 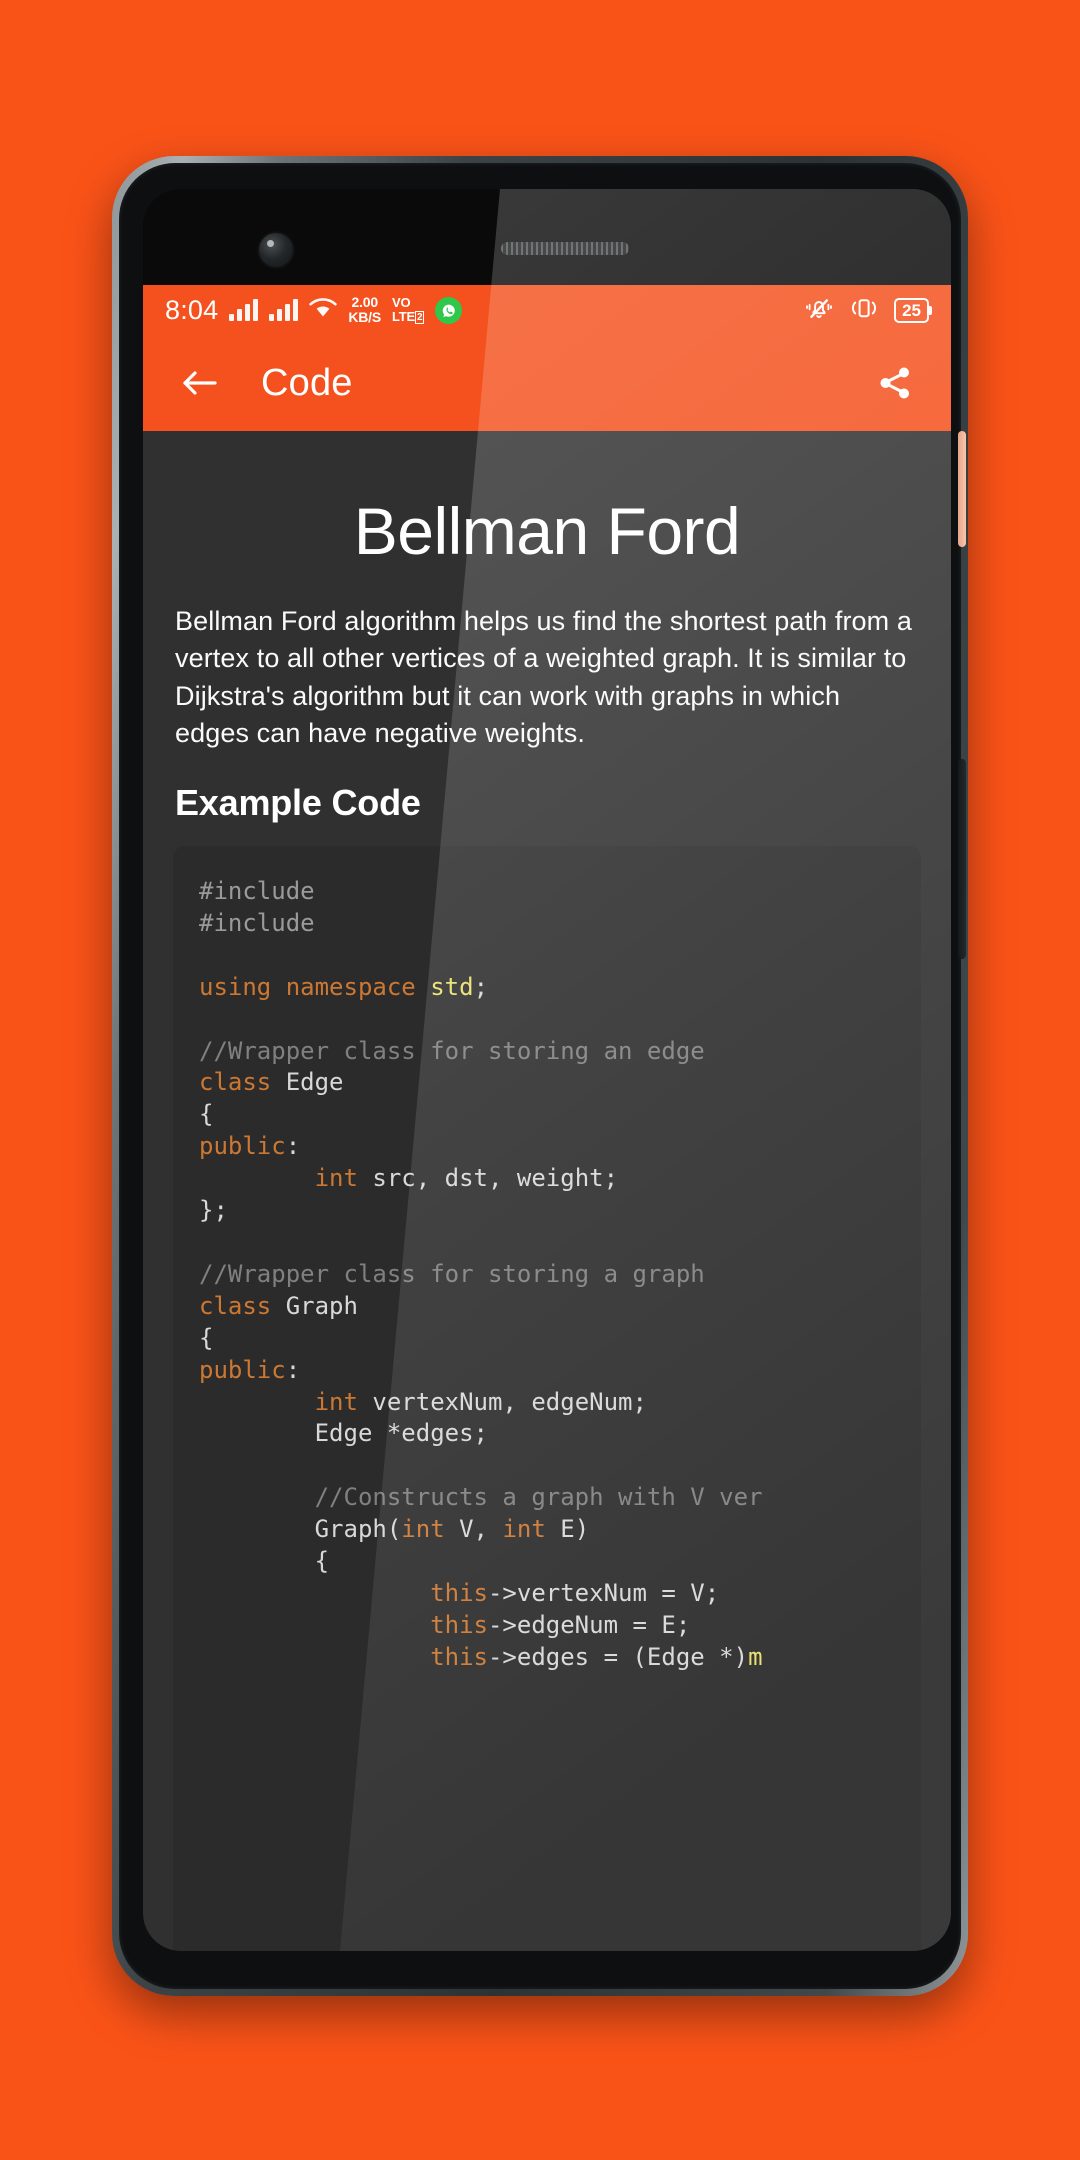 What do you see at coordinates (589, 1624) in the screenshot?
I see `code-token: ->edgeNum = E;` at bounding box center [589, 1624].